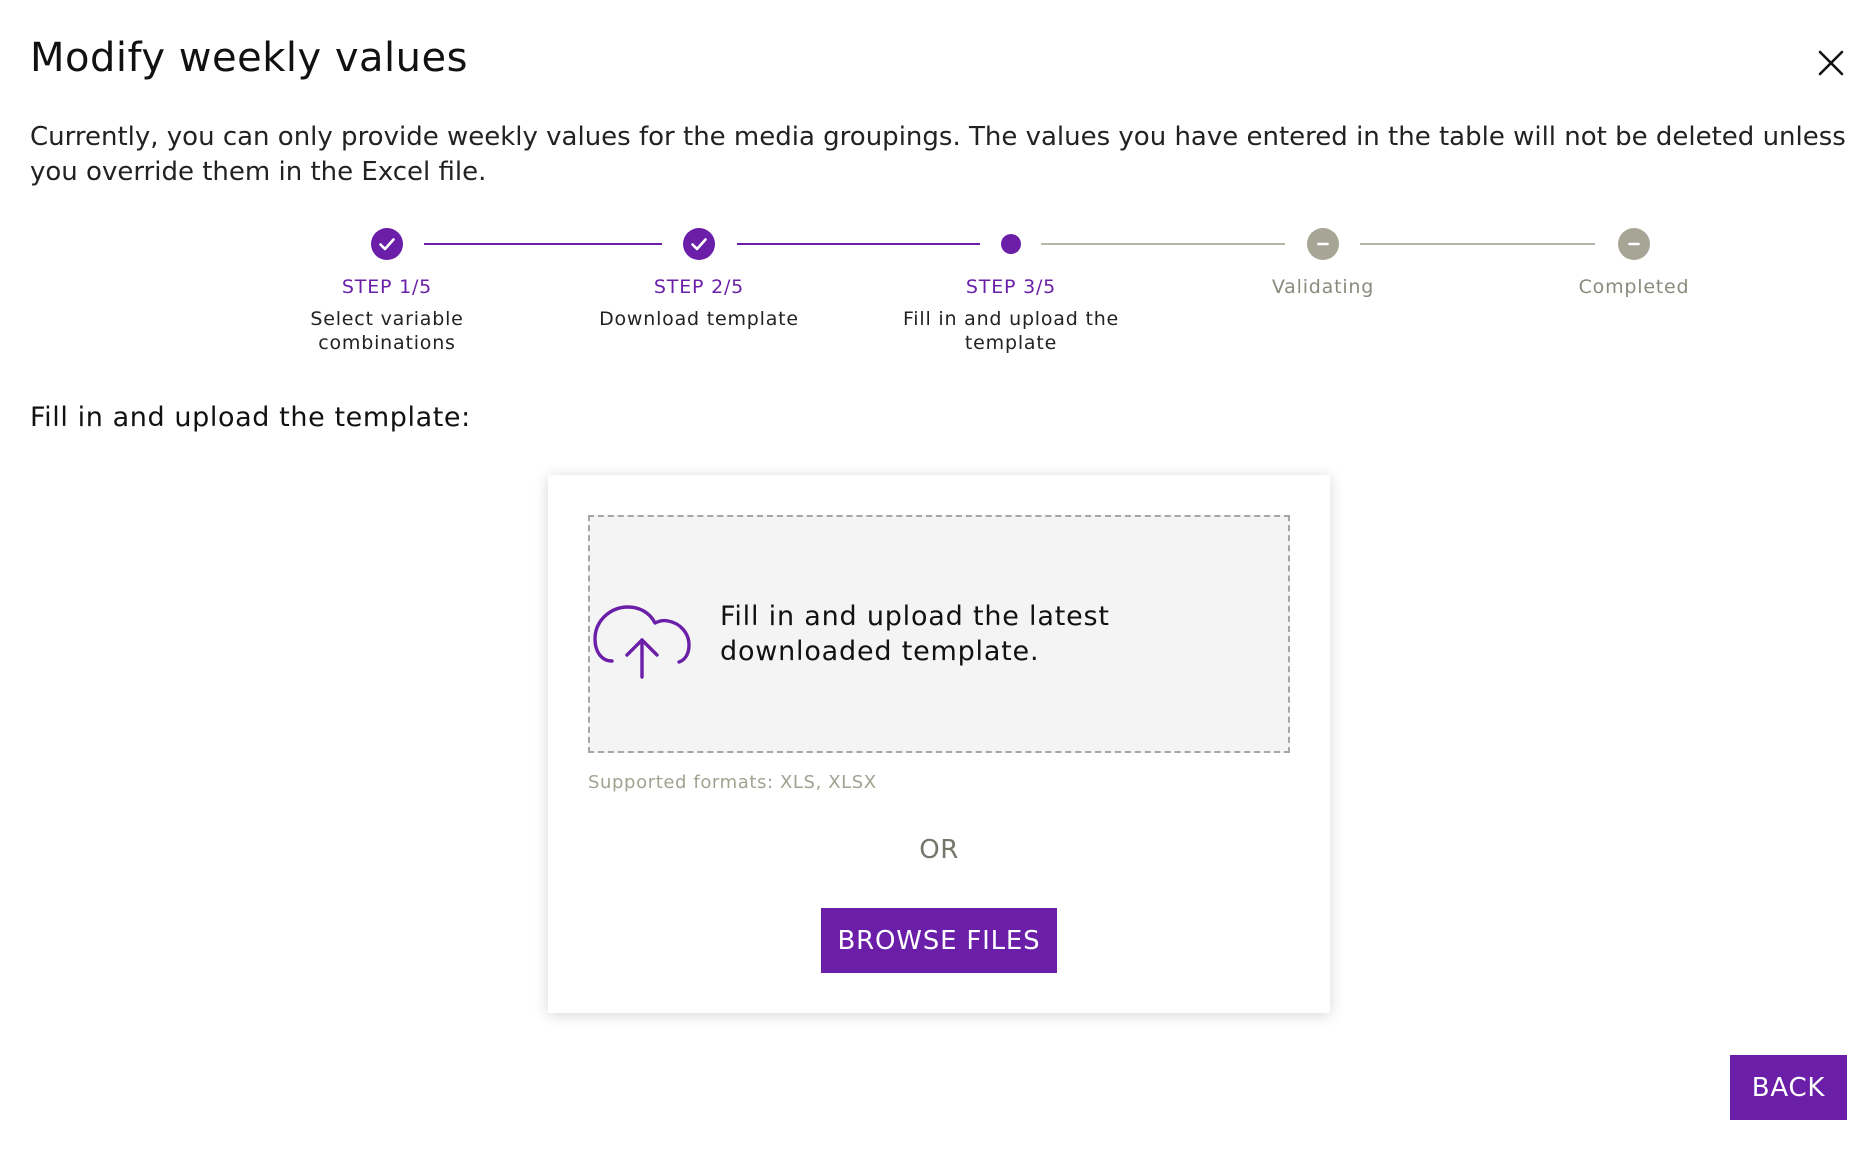 The image size is (1871, 1157). I want to click on step-label: STEP 3/5, so click(1011, 287).